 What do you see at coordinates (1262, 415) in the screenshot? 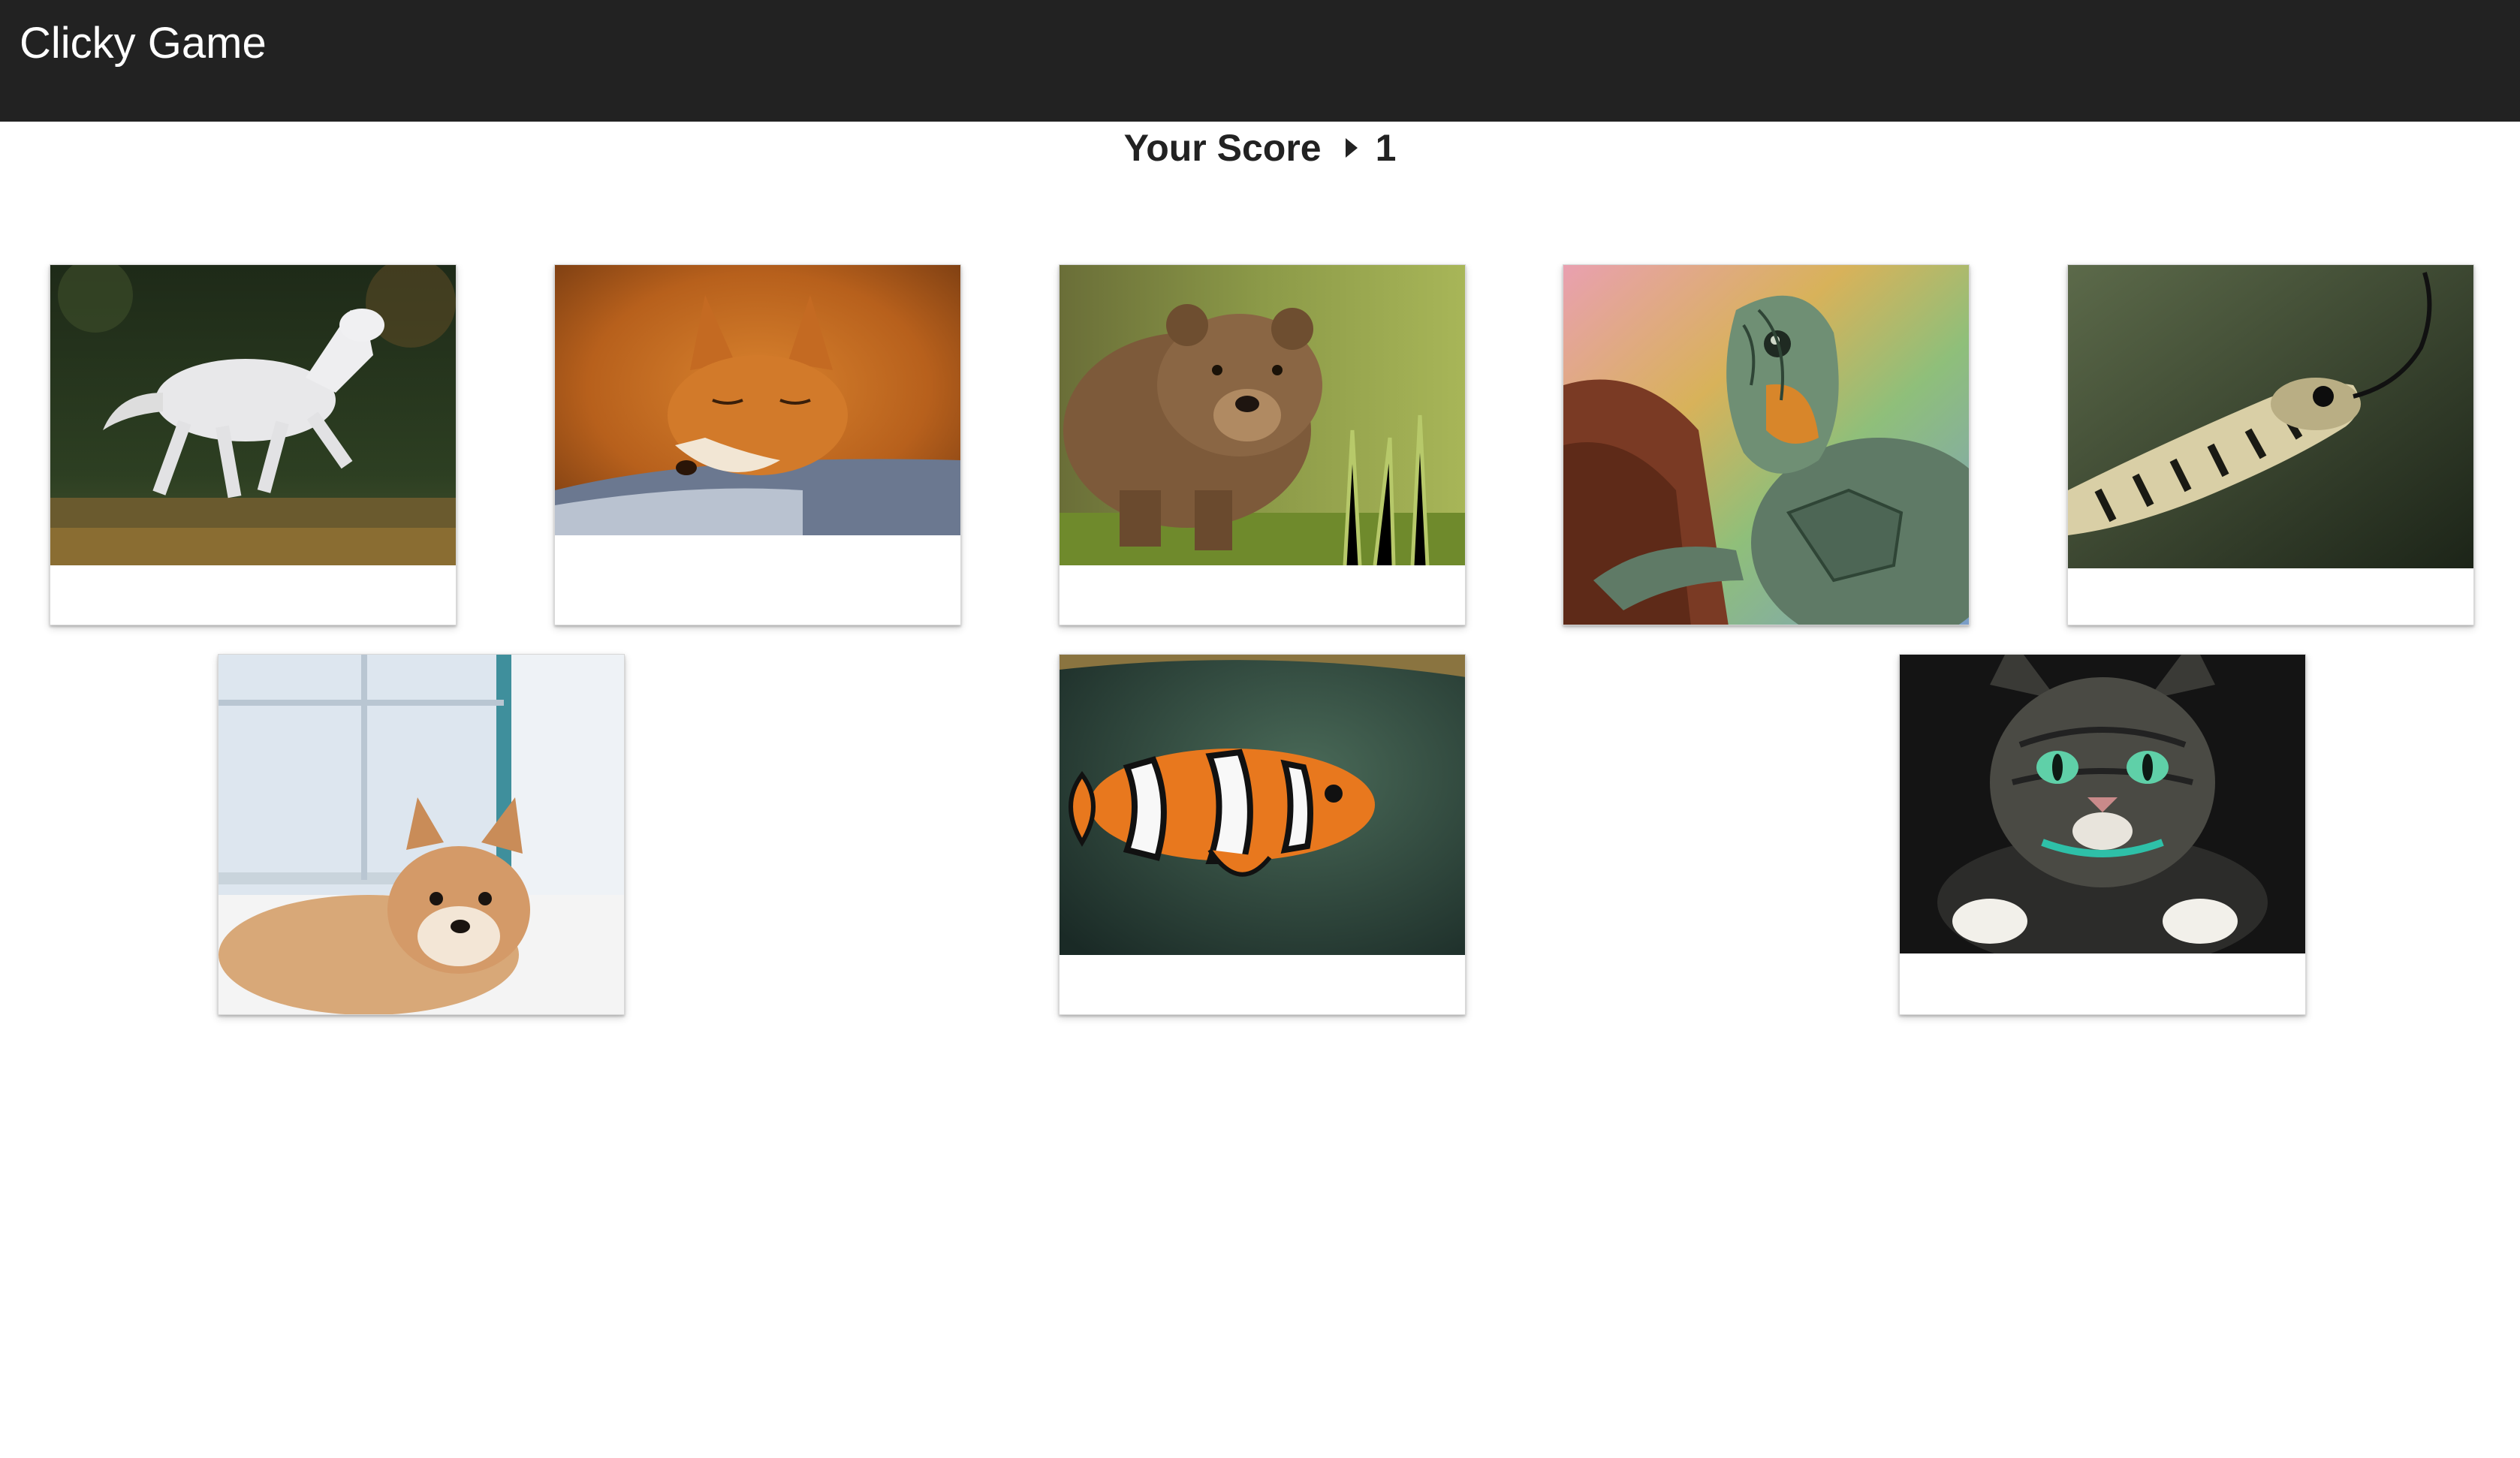
I see `bear-image` at bounding box center [1262, 415].